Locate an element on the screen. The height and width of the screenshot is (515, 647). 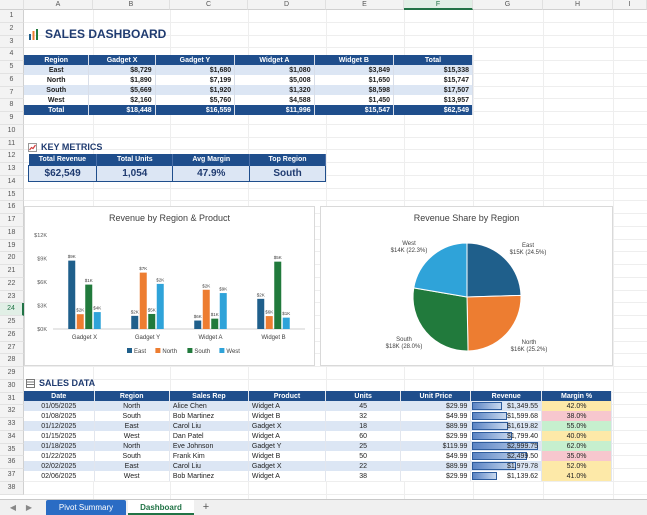
table-cell: $7,199 is located at coordinates (195, 80).